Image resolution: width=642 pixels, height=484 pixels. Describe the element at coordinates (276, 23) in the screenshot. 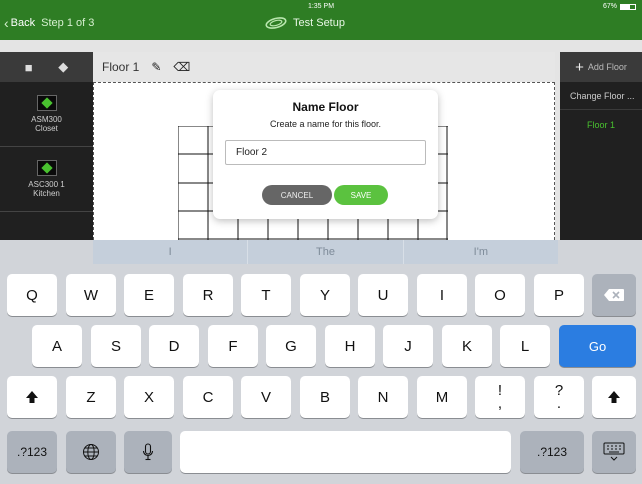

I see `app-logo-icon` at that location.